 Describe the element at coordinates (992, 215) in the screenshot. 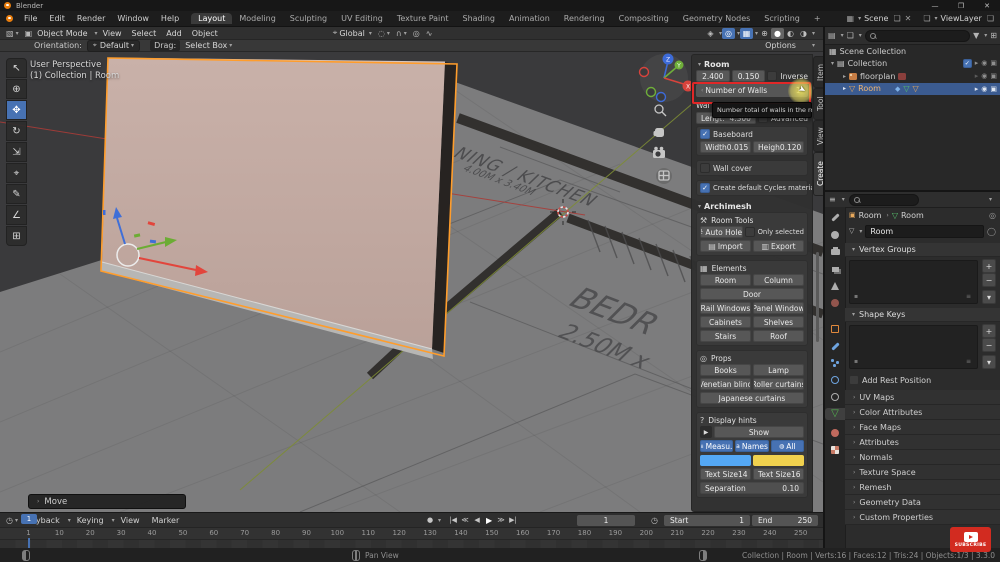

I see `pin-icon: ◎` at that location.